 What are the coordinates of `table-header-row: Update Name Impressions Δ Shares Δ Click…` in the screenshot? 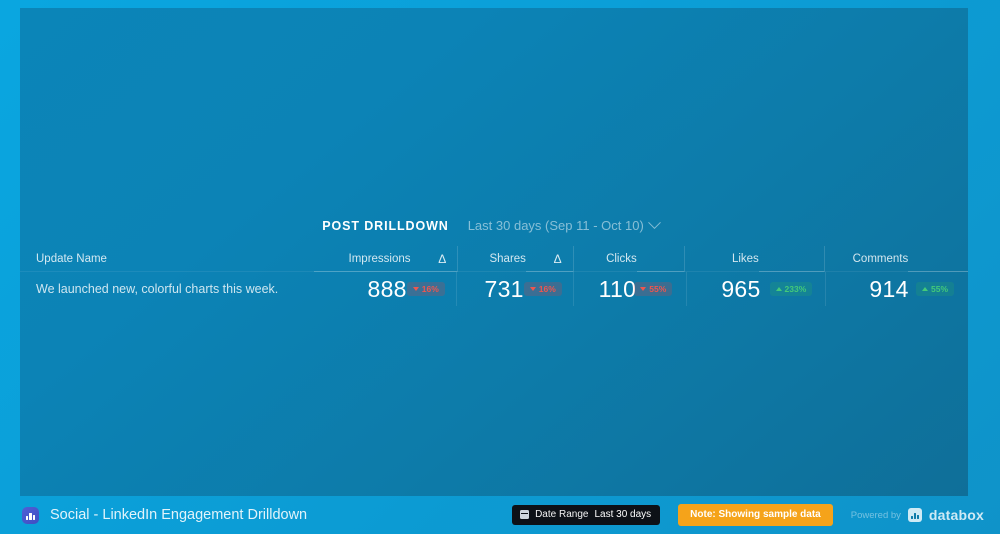 It's located at (494, 259).